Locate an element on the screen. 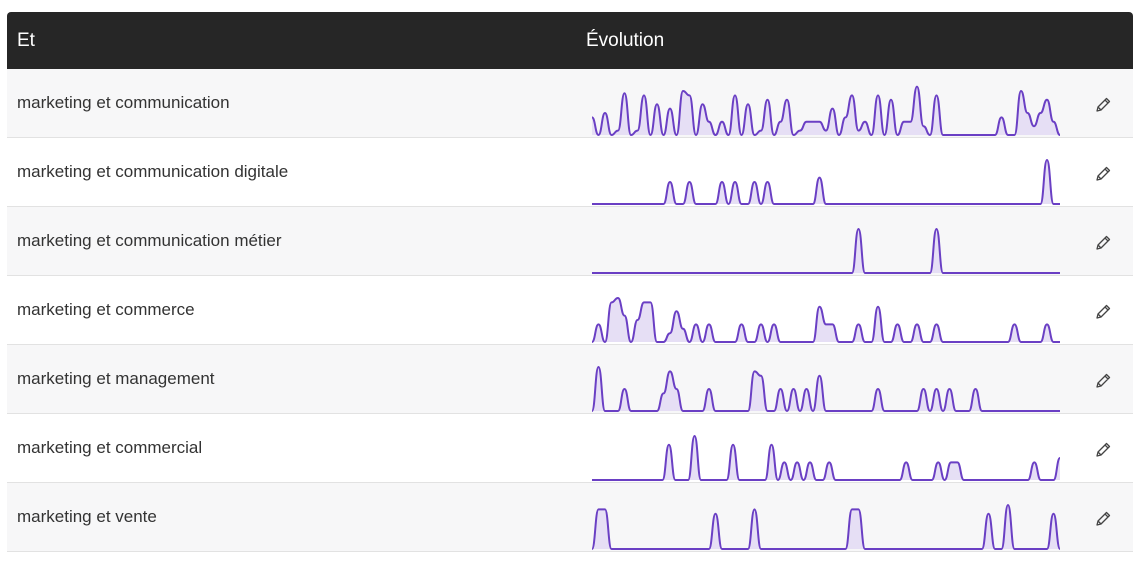  table-row: marketing et commerce is located at coordinates (570, 310).